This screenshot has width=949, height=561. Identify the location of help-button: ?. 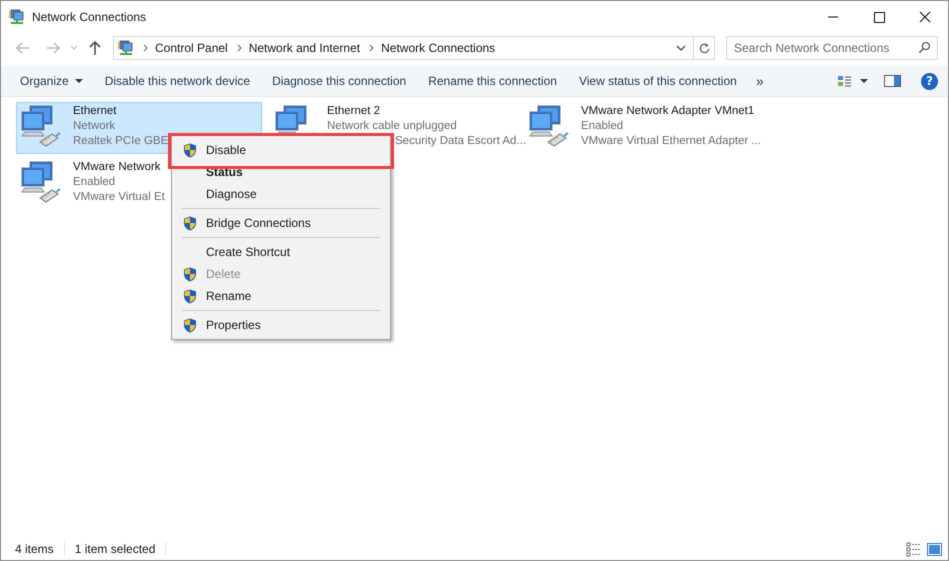
(929, 81).